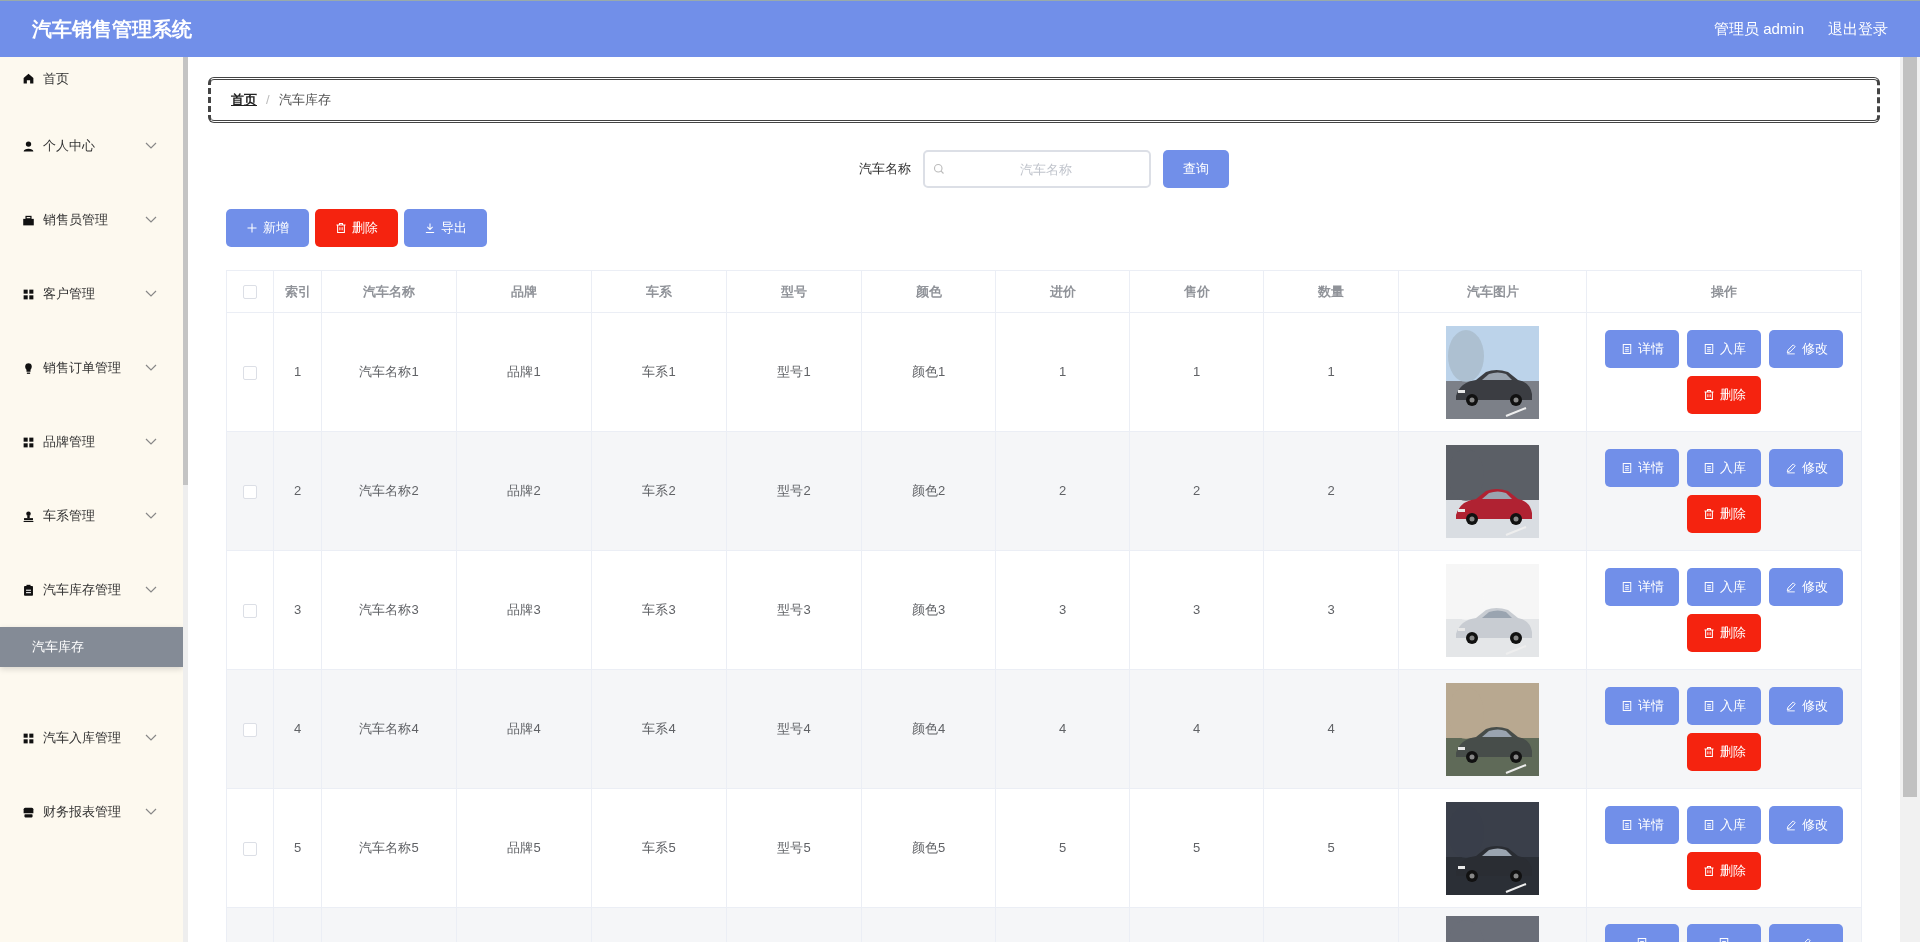 The height and width of the screenshot is (942, 1920). What do you see at coordinates (1196, 291) in the screenshot?
I see `column-header: 售价` at bounding box center [1196, 291].